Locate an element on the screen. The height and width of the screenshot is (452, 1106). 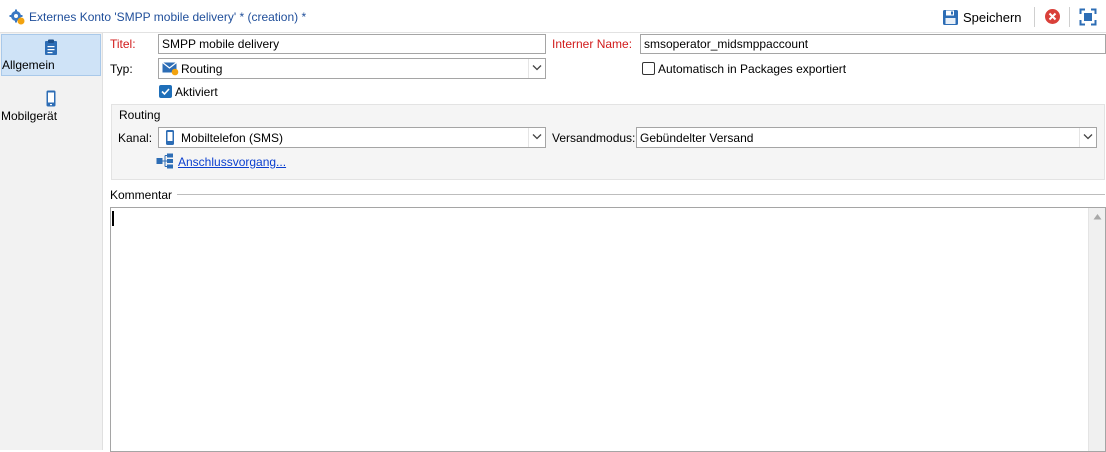
save-button: Speichern is located at coordinates (982, 17).